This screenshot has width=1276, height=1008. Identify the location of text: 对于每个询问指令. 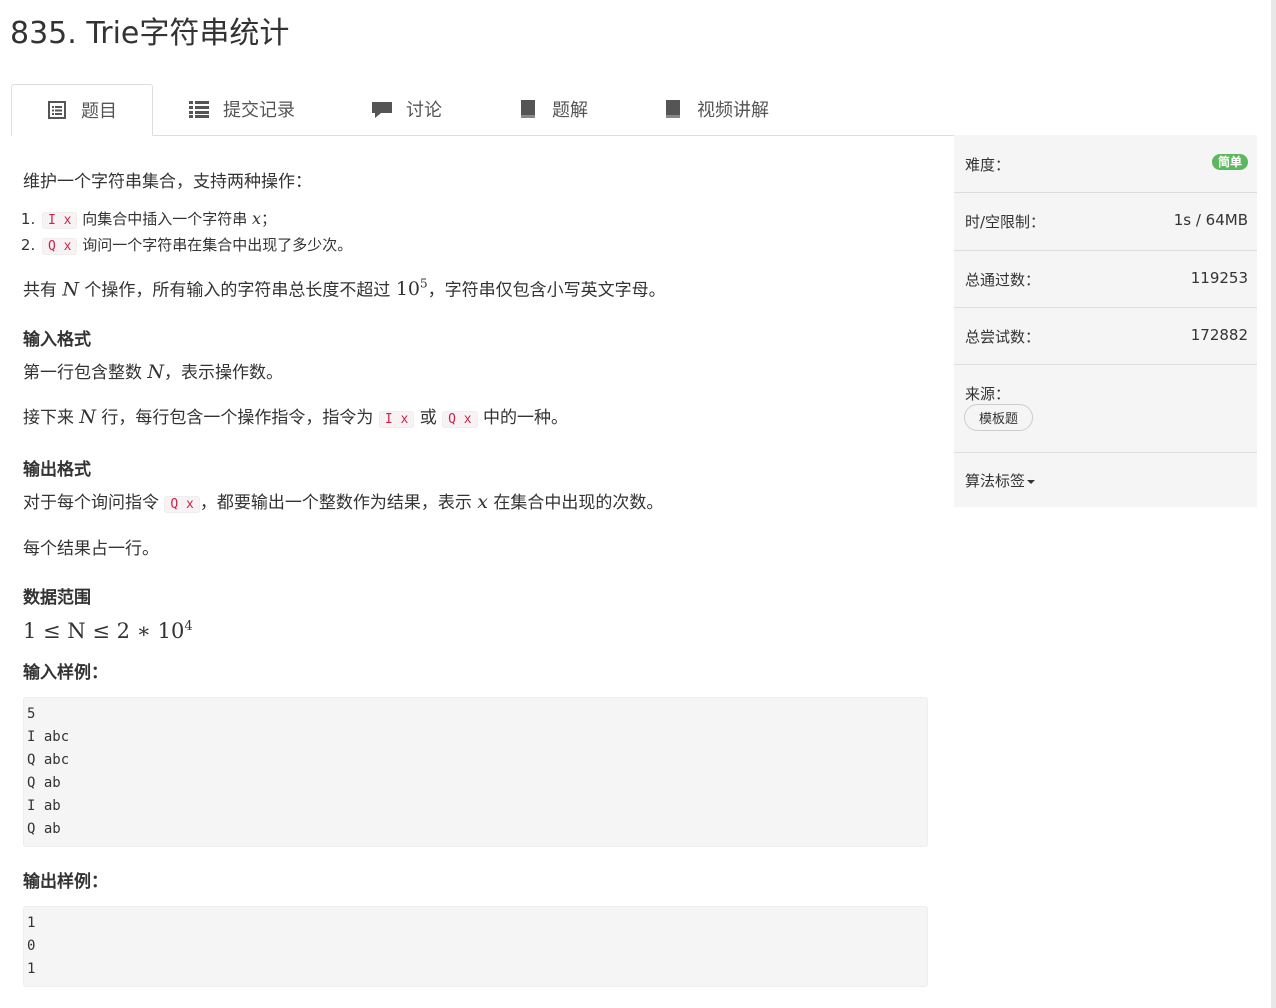
(94, 503).